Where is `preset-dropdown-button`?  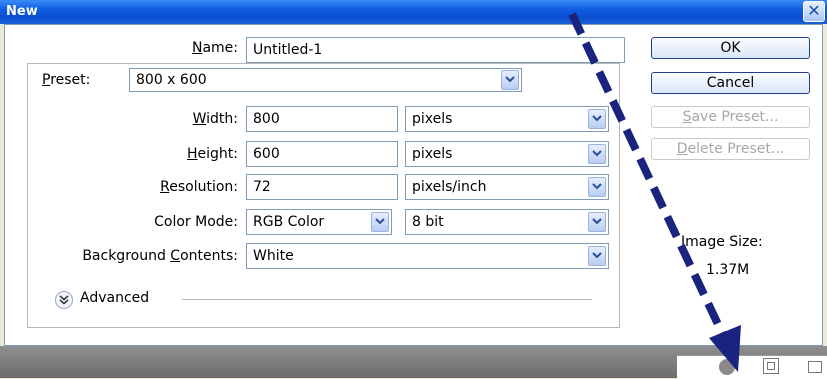
preset-dropdown-button is located at coordinates (510, 80).